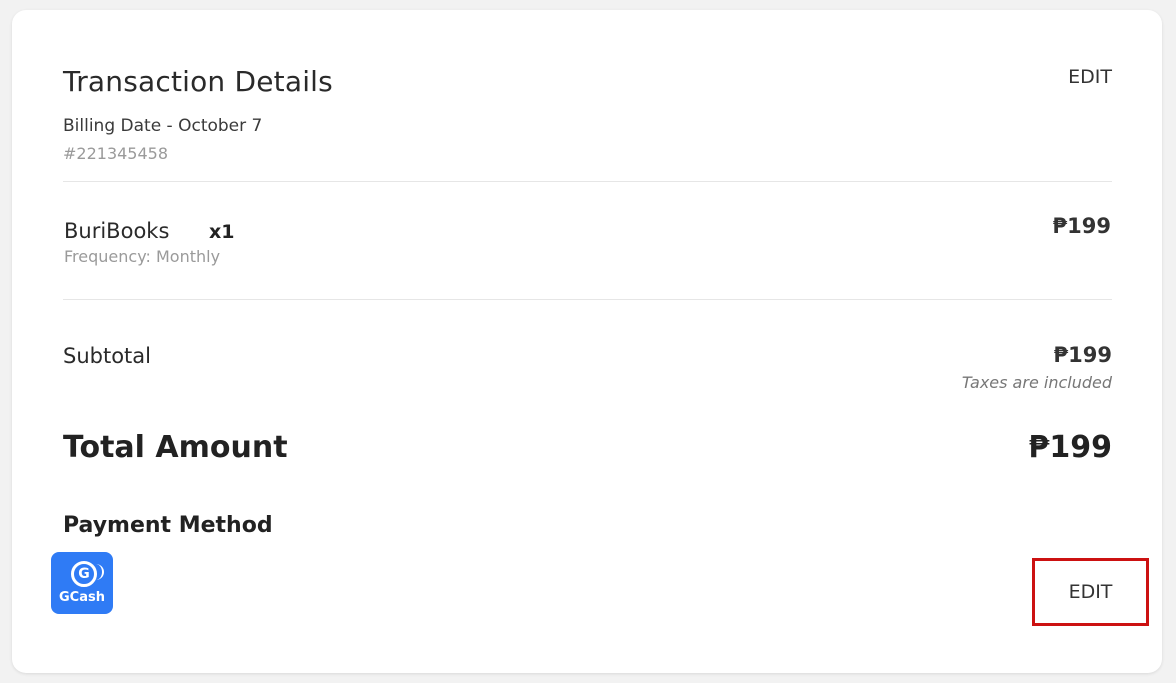 The image size is (1176, 683). What do you see at coordinates (117, 231) in the screenshot?
I see `product-name: BuriBooks` at bounding box center [117, 231].